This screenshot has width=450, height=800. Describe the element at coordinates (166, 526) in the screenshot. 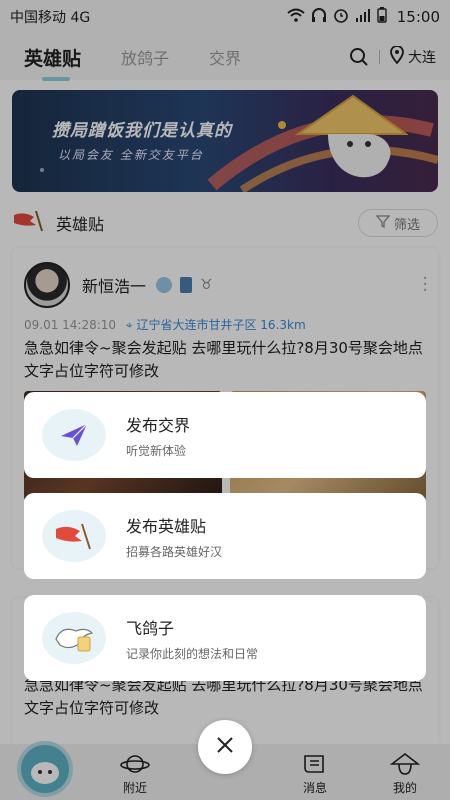

I see `option-title: 发布英雄贴` at that location.